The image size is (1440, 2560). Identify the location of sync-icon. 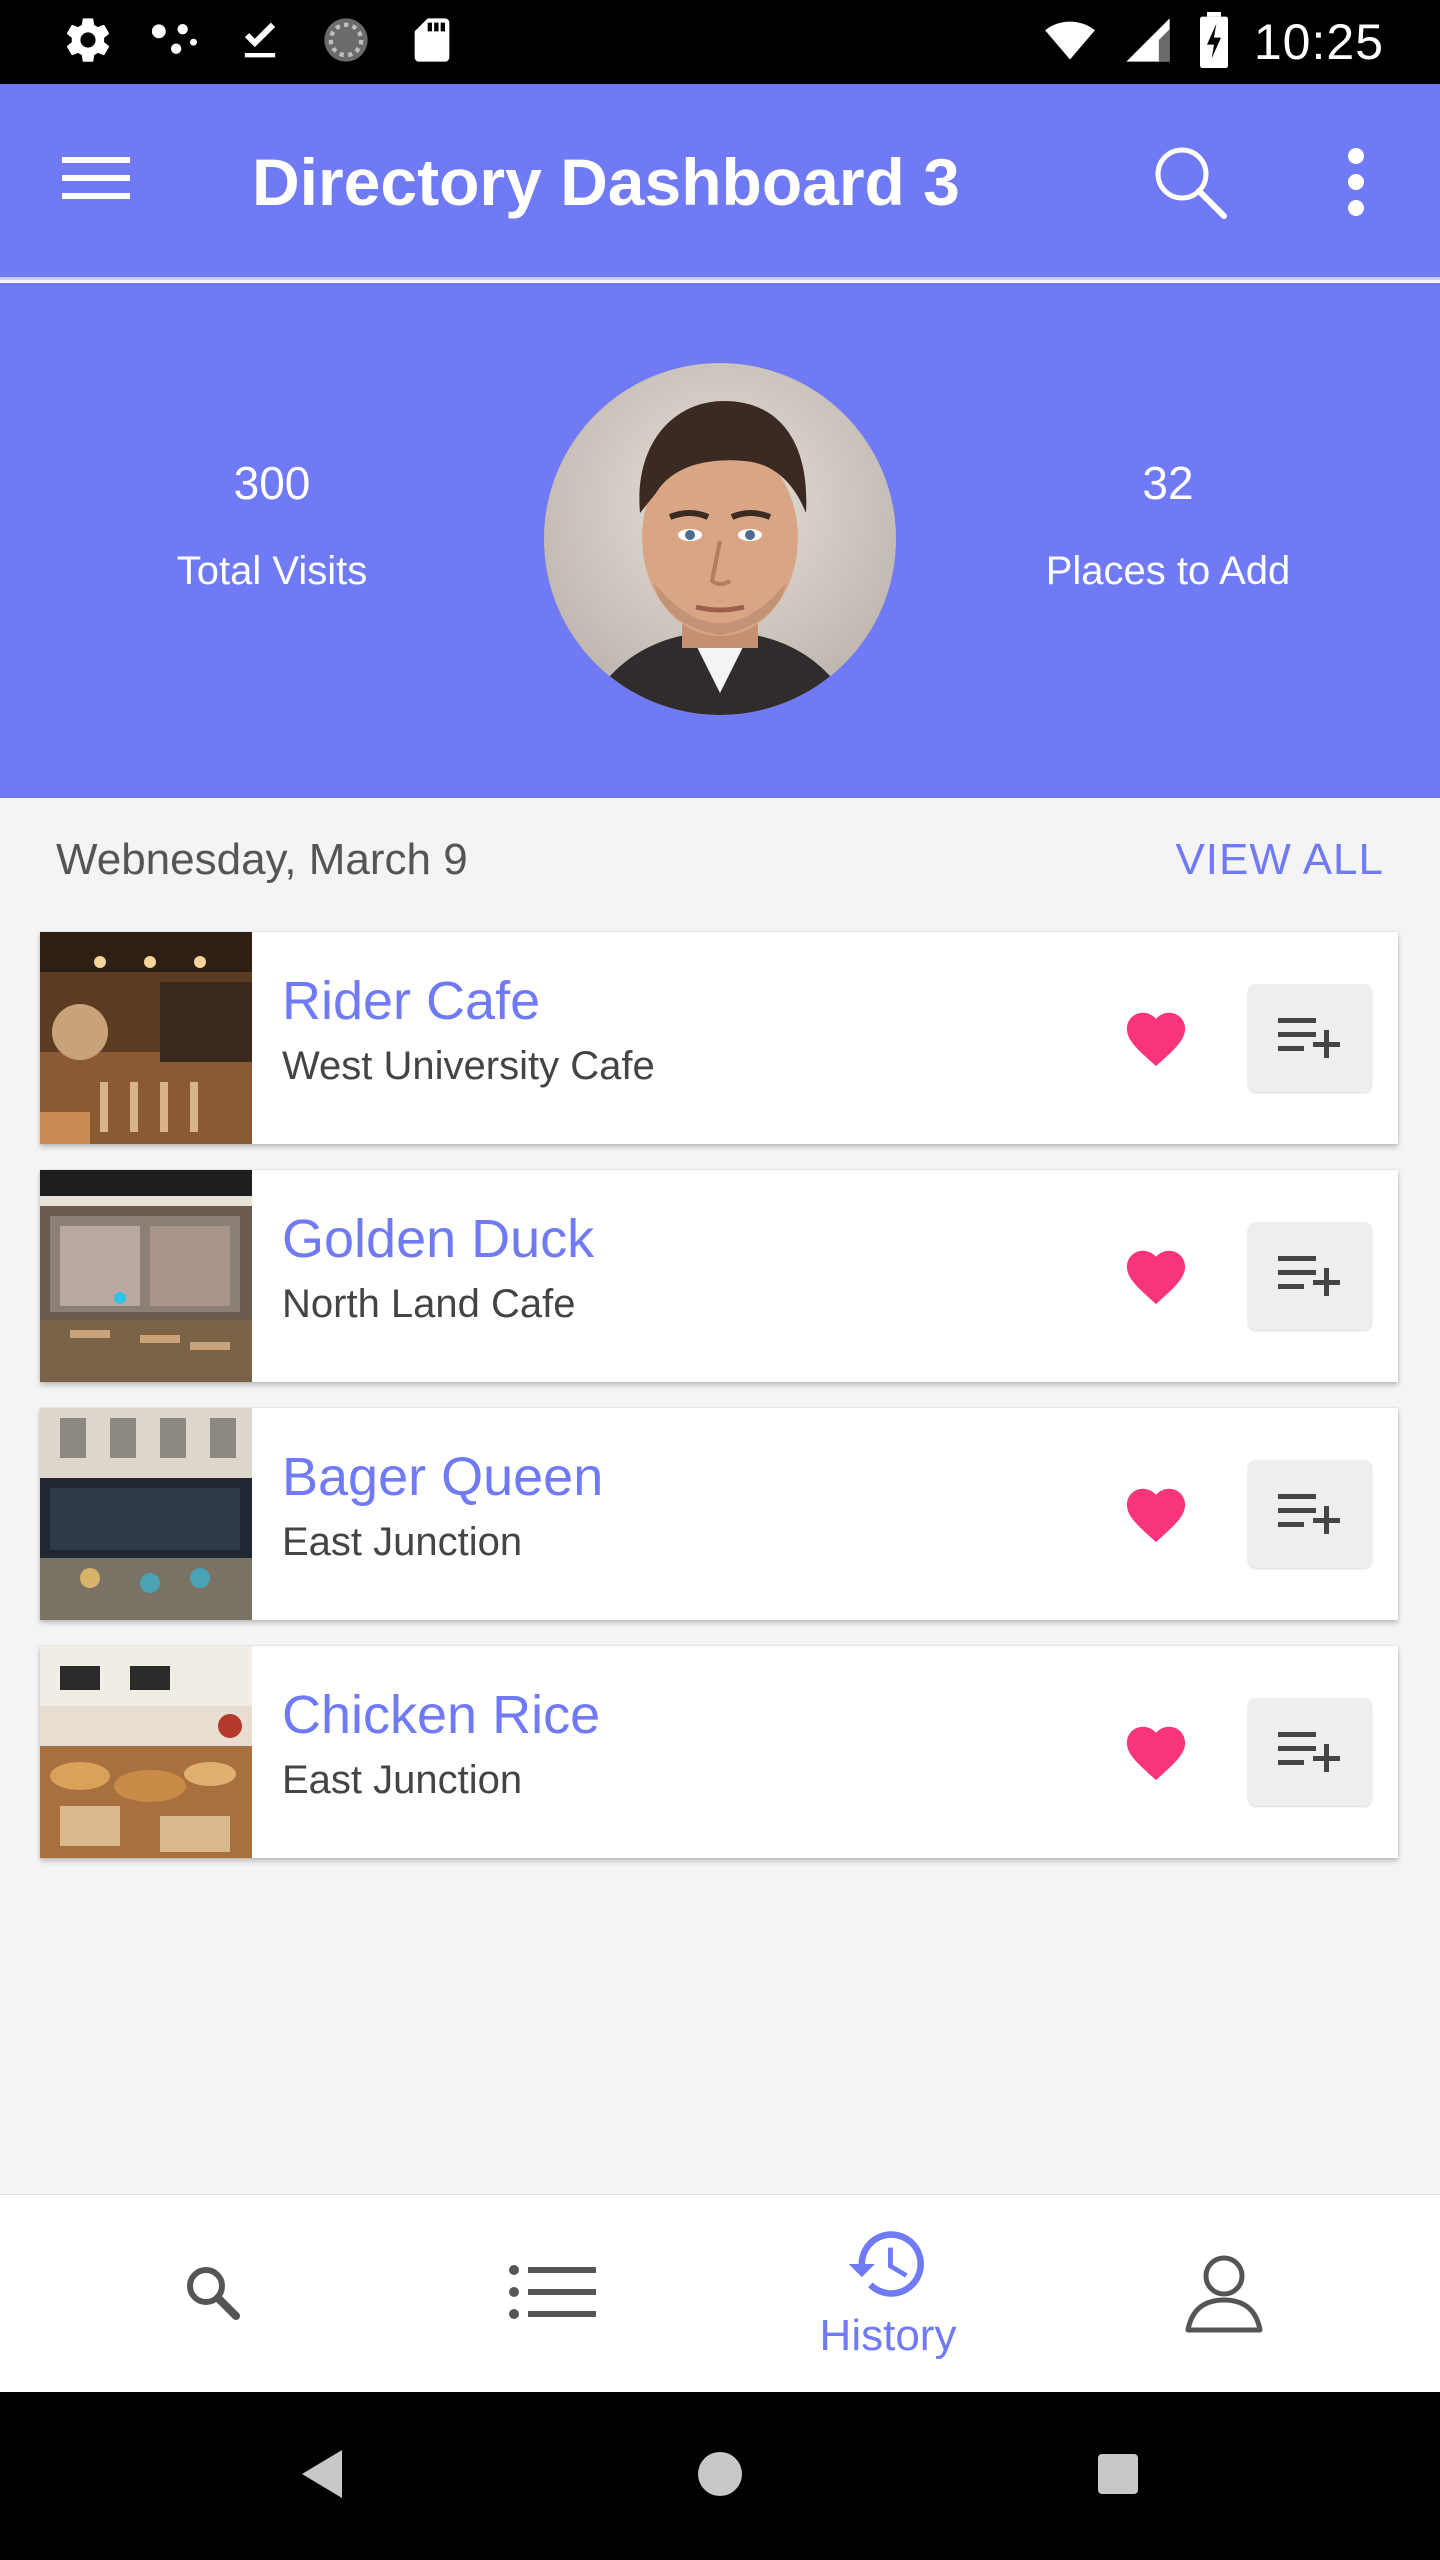
(346, 42).